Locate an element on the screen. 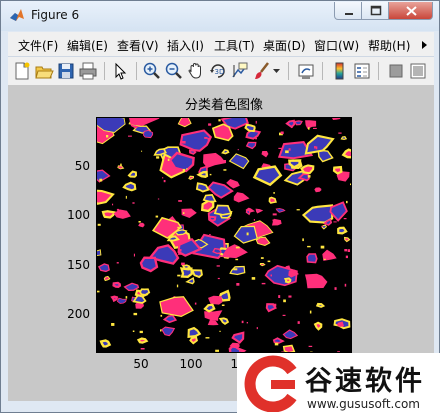 The height and width of the screenshot is (414, 440). menu-file: 文件(F) is located at coordinates (38, 45).